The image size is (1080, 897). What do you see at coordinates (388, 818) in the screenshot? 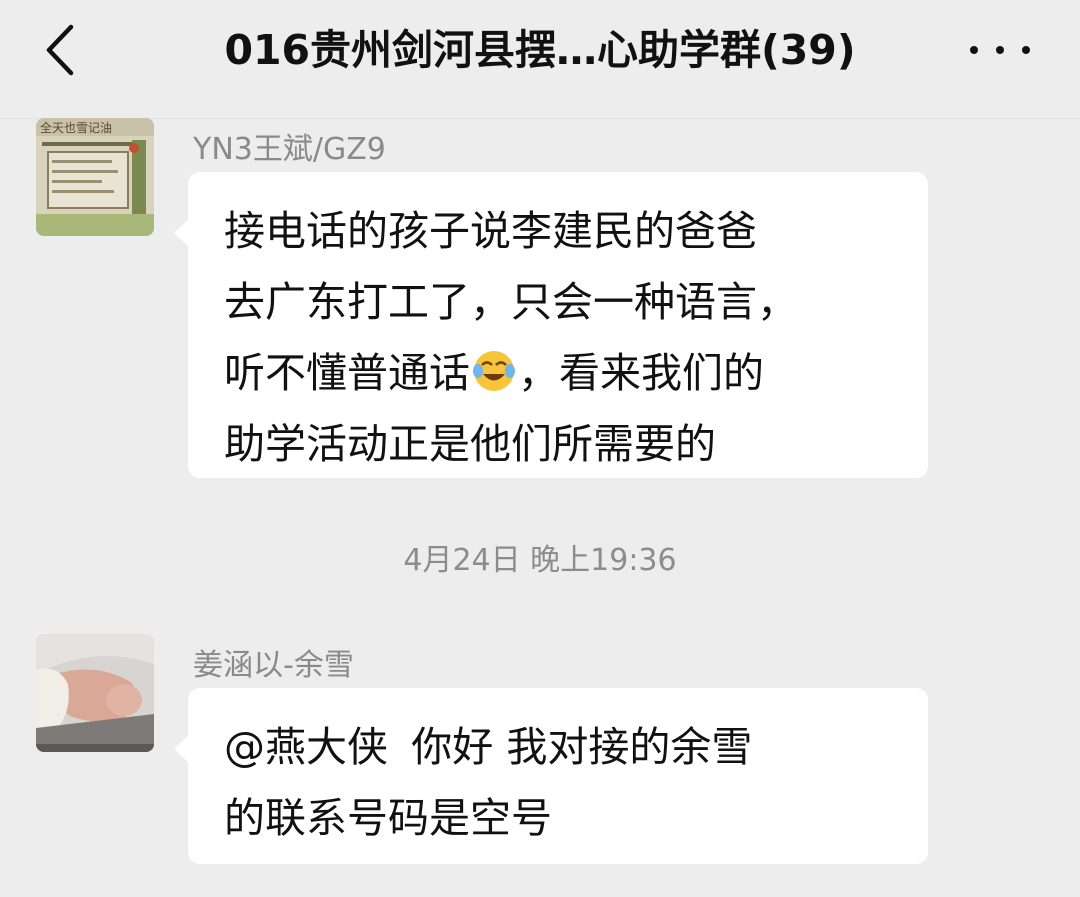
I see `message-line: 的联系号码是空号` at bounding box center [388, 818].